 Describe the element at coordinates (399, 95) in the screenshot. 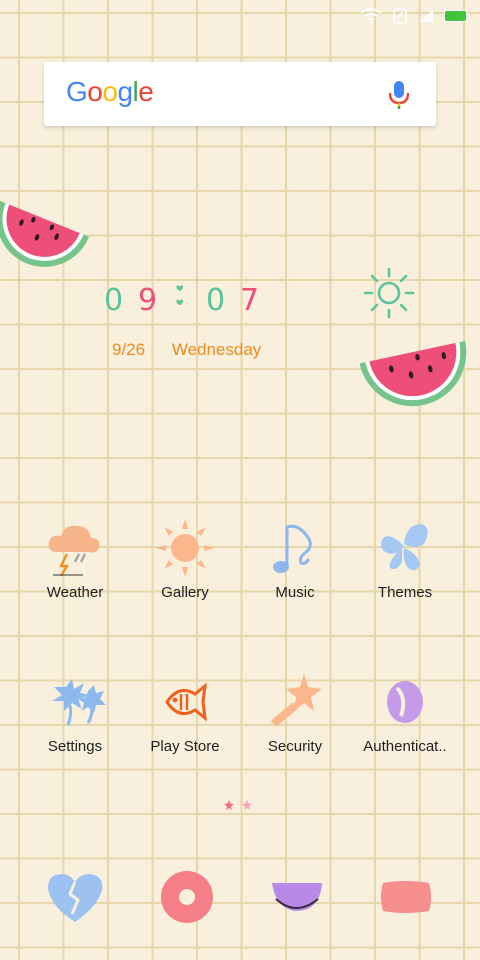

I see `microphone-icon` at that location.